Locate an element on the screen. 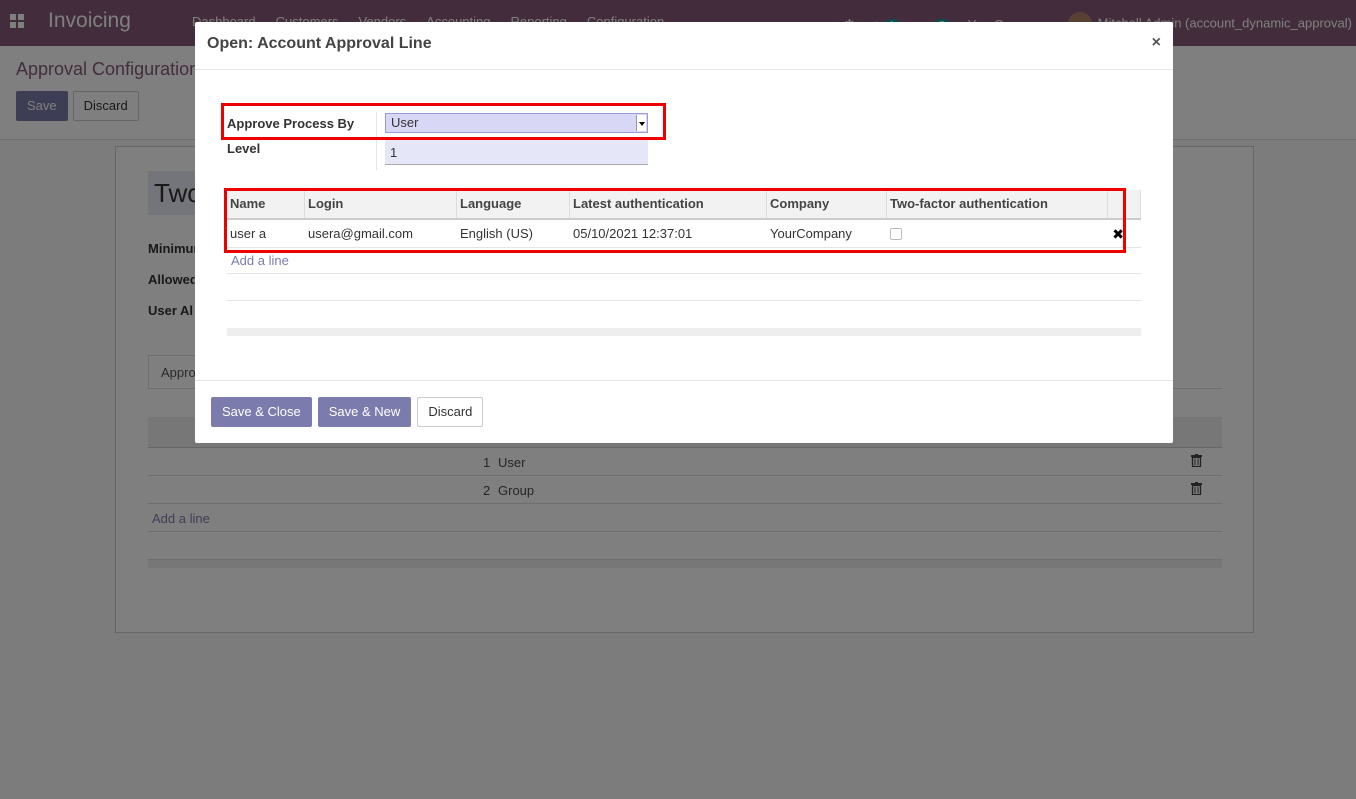 The width and height of the screenshot is (1356, 799). close-icon: × is located at coordinates (1156, 43).